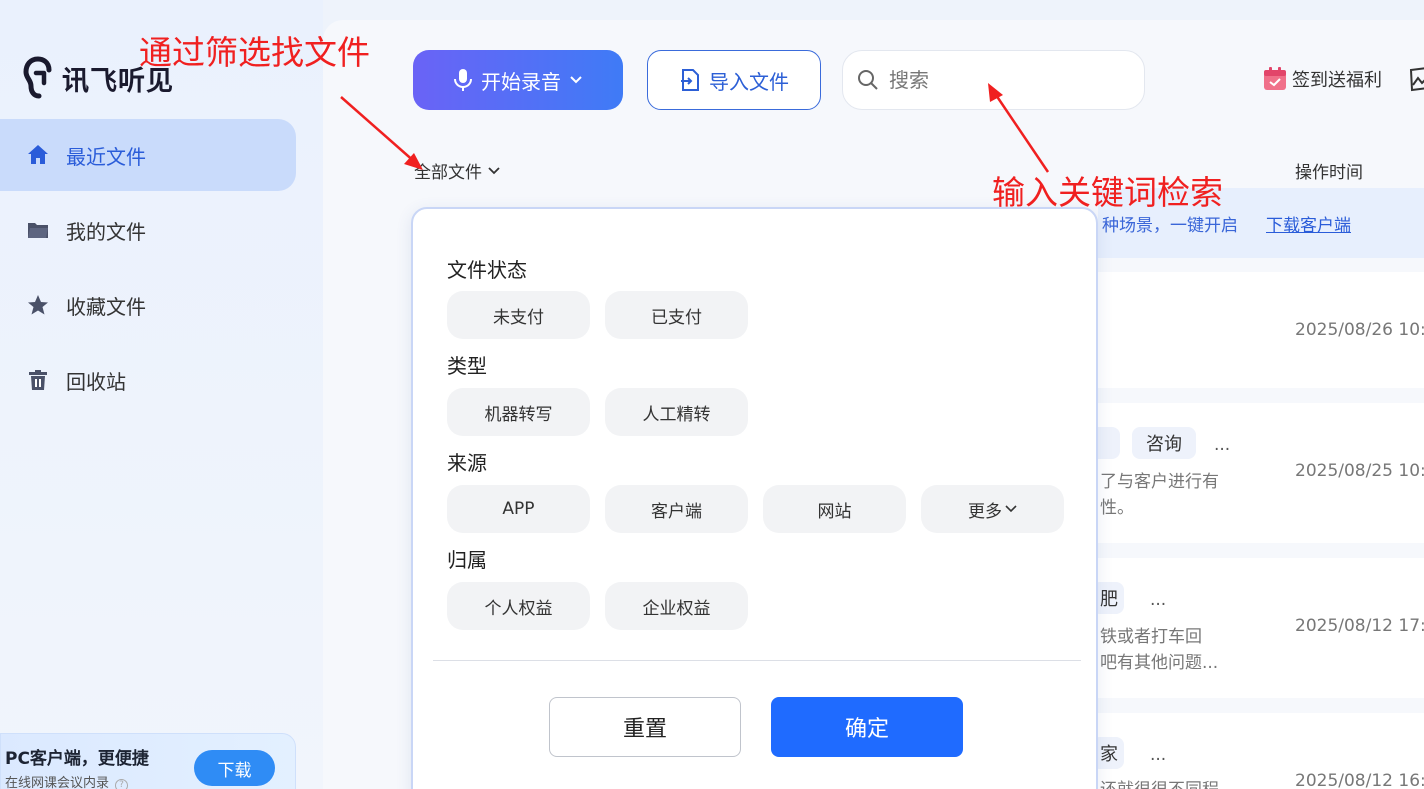  Describe the element at coordinates (77, 759) in the screenshot. I see `promo-title: PC客户端，更便捷` at that location.